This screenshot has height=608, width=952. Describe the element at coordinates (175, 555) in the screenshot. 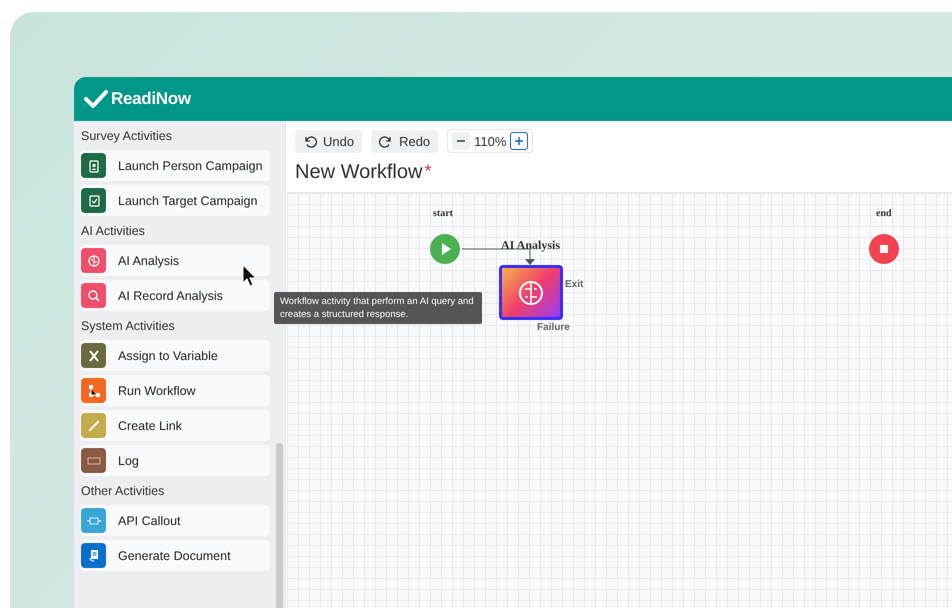

I see `activity-item: Generate Document` at that location.